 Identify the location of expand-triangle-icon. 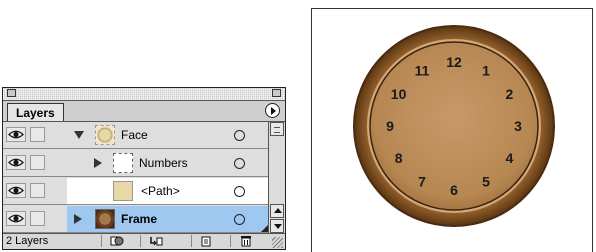
(79, 135).